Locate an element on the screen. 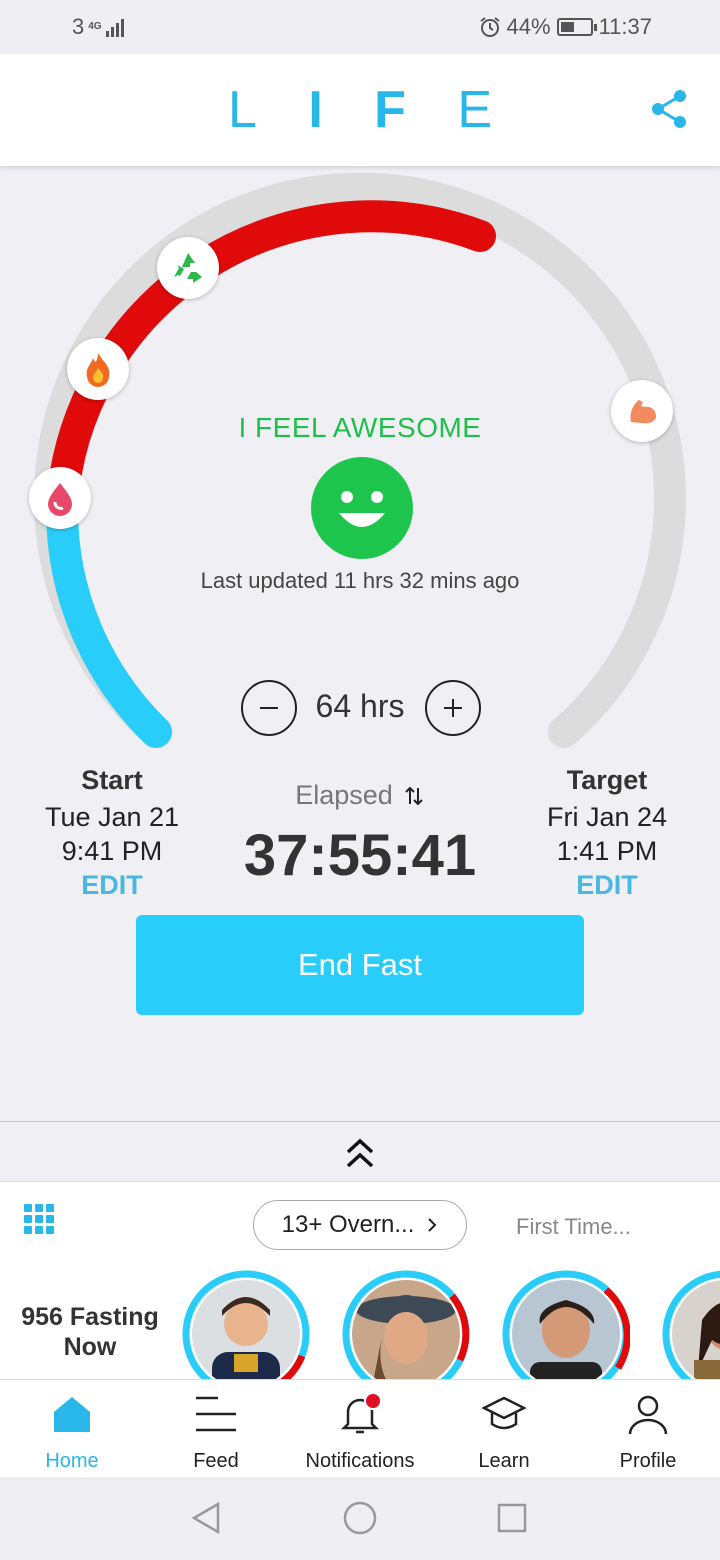 This screenshot has width=720, height=1560. nav-learn: Learn is located at coordinates (504, 1429).